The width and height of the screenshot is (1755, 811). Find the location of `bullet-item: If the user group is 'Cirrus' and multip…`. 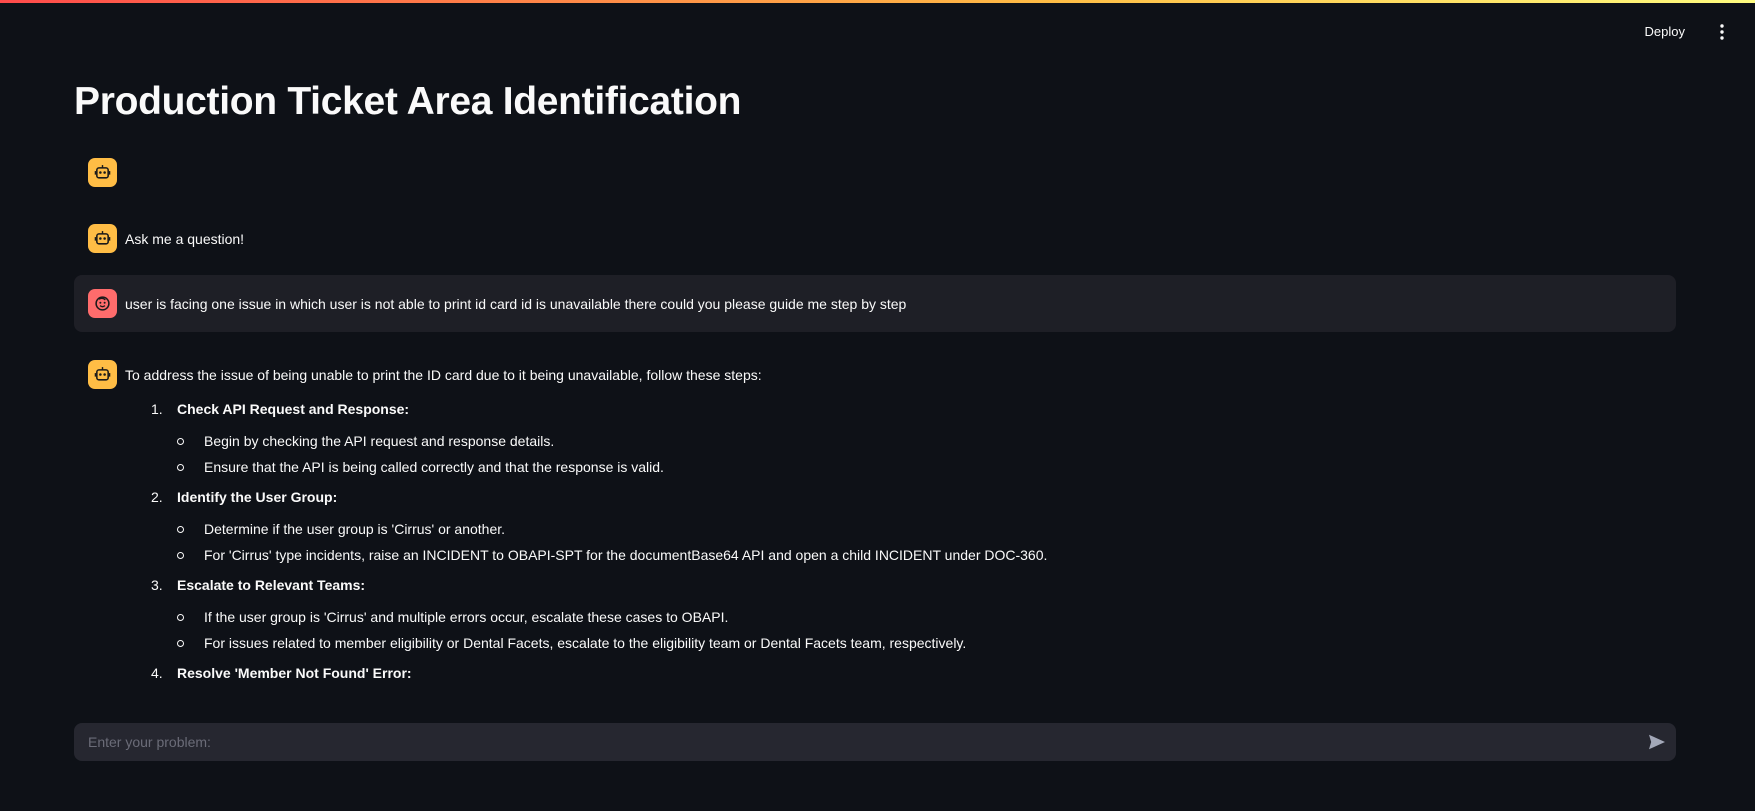

bullet-item: If the user group is 'Cirrus' and multip… is located at coordinates (612, 617).